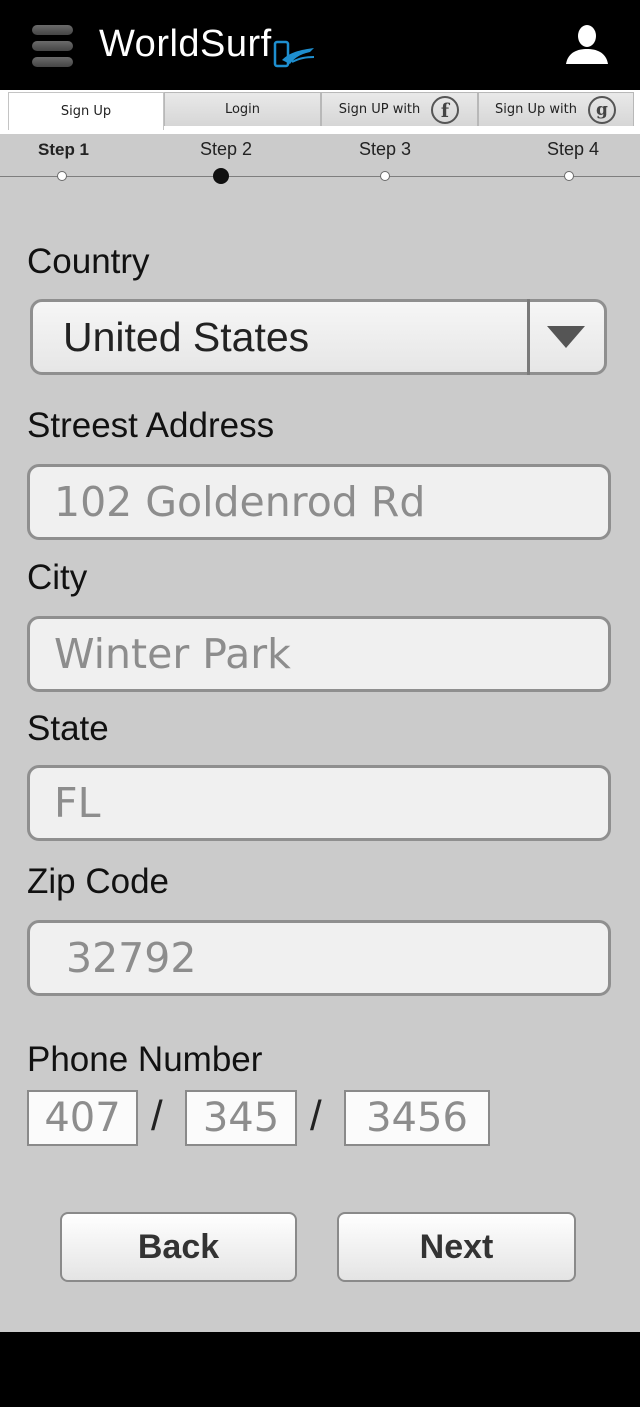 The image size is (640, 1407). Describe the element at coordinates (320, 45) in the screenshot. I see `app-header: WorldSurf` at that location.